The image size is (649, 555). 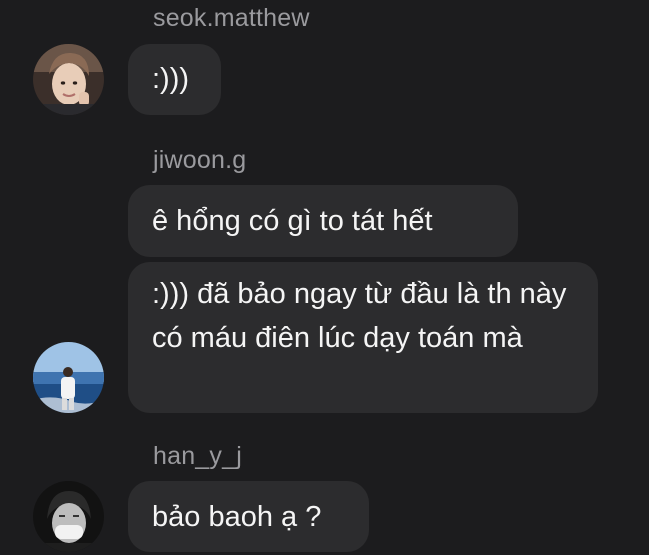 What do you see at coordinates (292, 221) in the screenshot?
I see `message-text: ê hổng có gì to tát hết` at bounding box center [292, 221].